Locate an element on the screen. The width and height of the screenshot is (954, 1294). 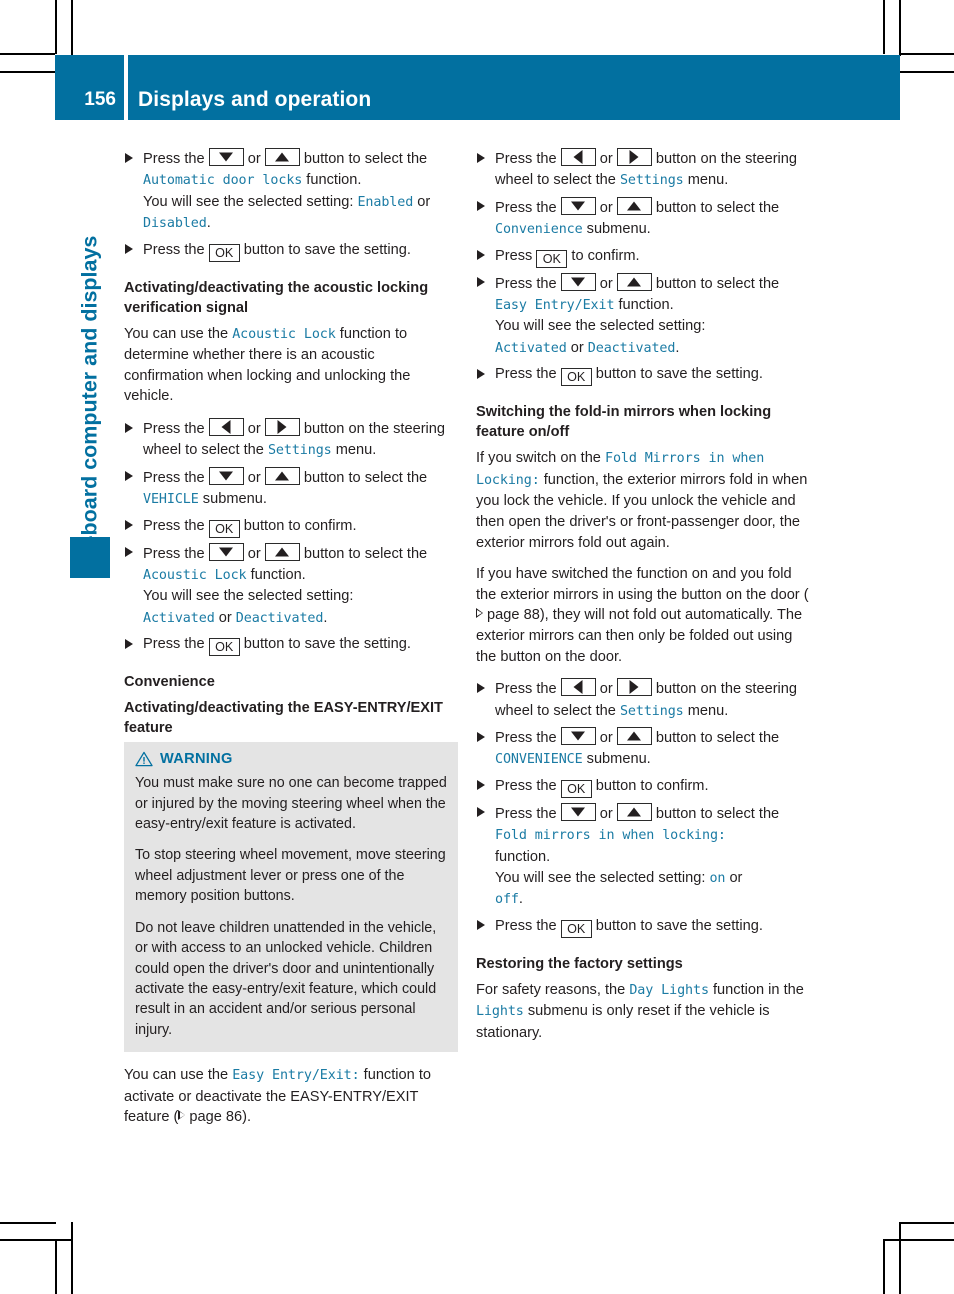
page-title: Displays and operation is located at coordinates (255, 99).